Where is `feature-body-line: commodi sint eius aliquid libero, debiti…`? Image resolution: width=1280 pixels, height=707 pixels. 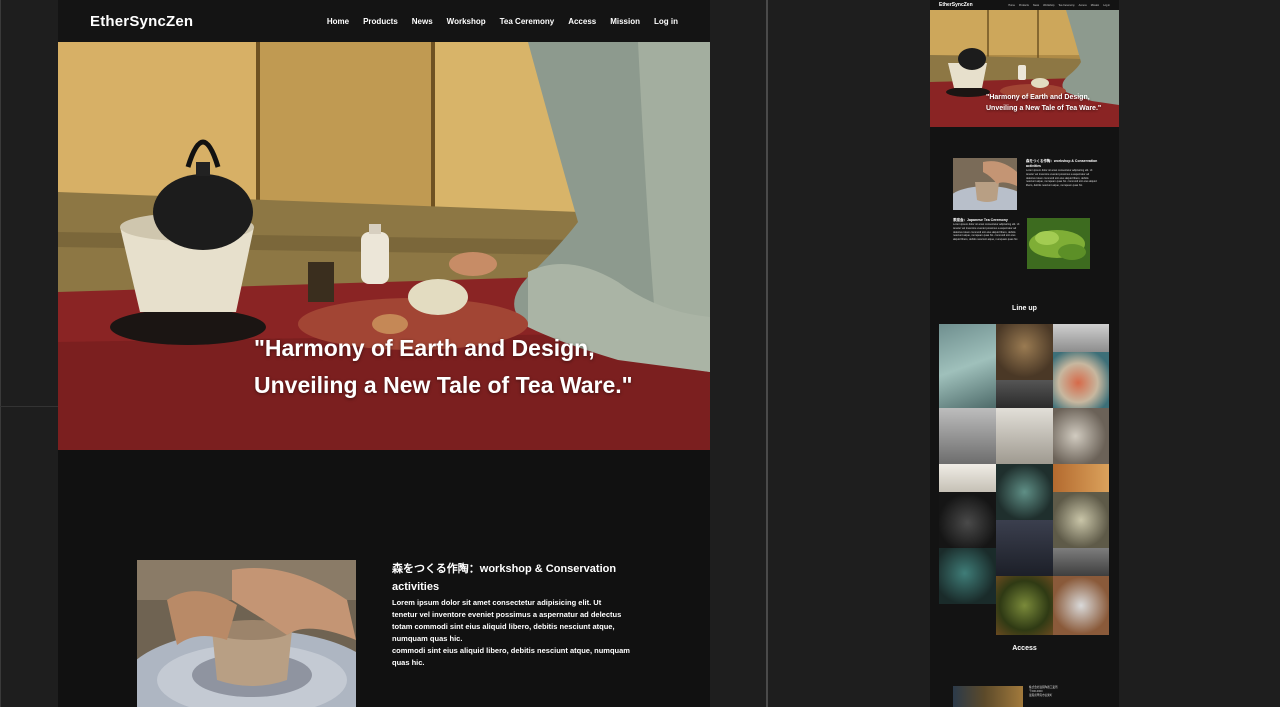
feature-body-line: commodi sint eius aliquid libero, debiti… is located at coordinates (511, 650).